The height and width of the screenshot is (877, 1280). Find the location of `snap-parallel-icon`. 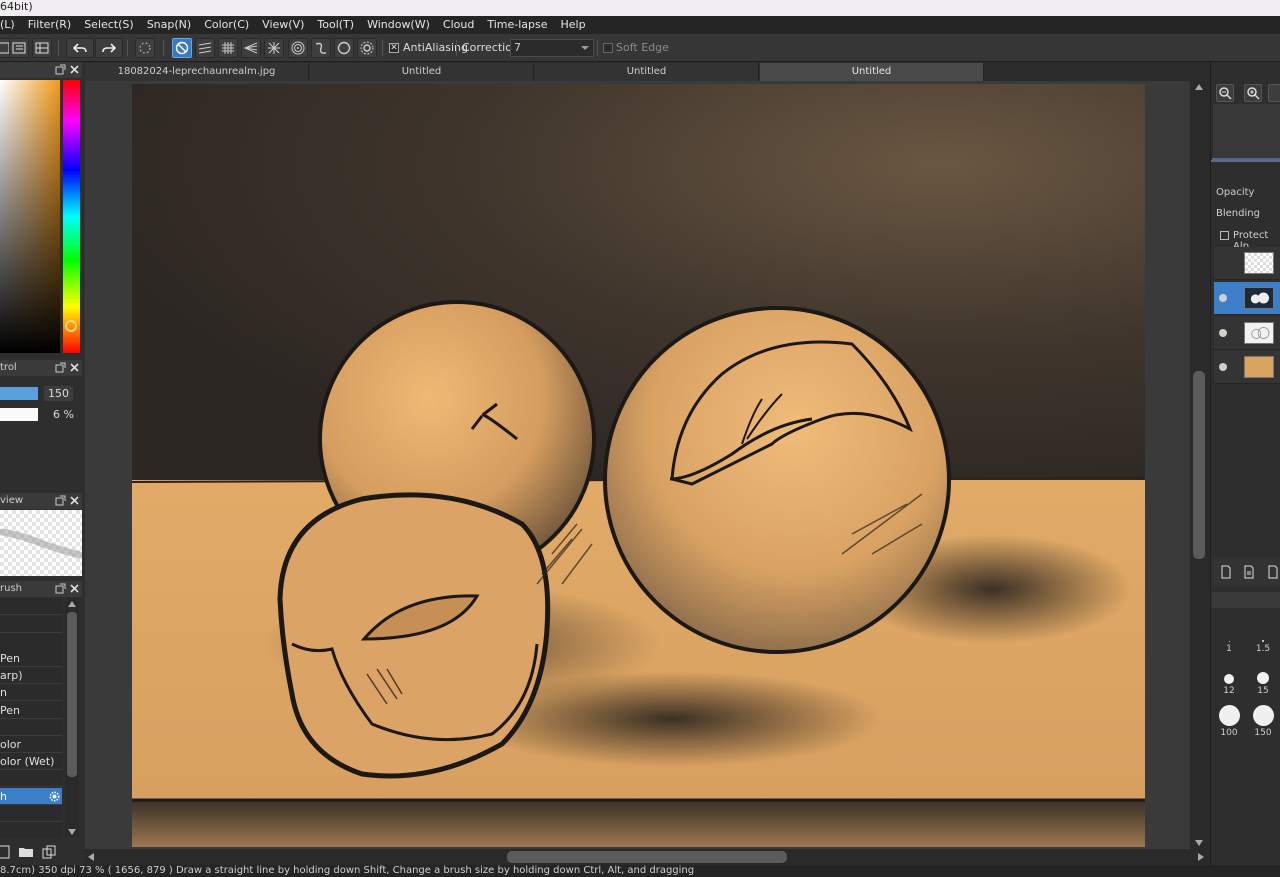

snap-parallel-icon is located at coordinates (205, 48).